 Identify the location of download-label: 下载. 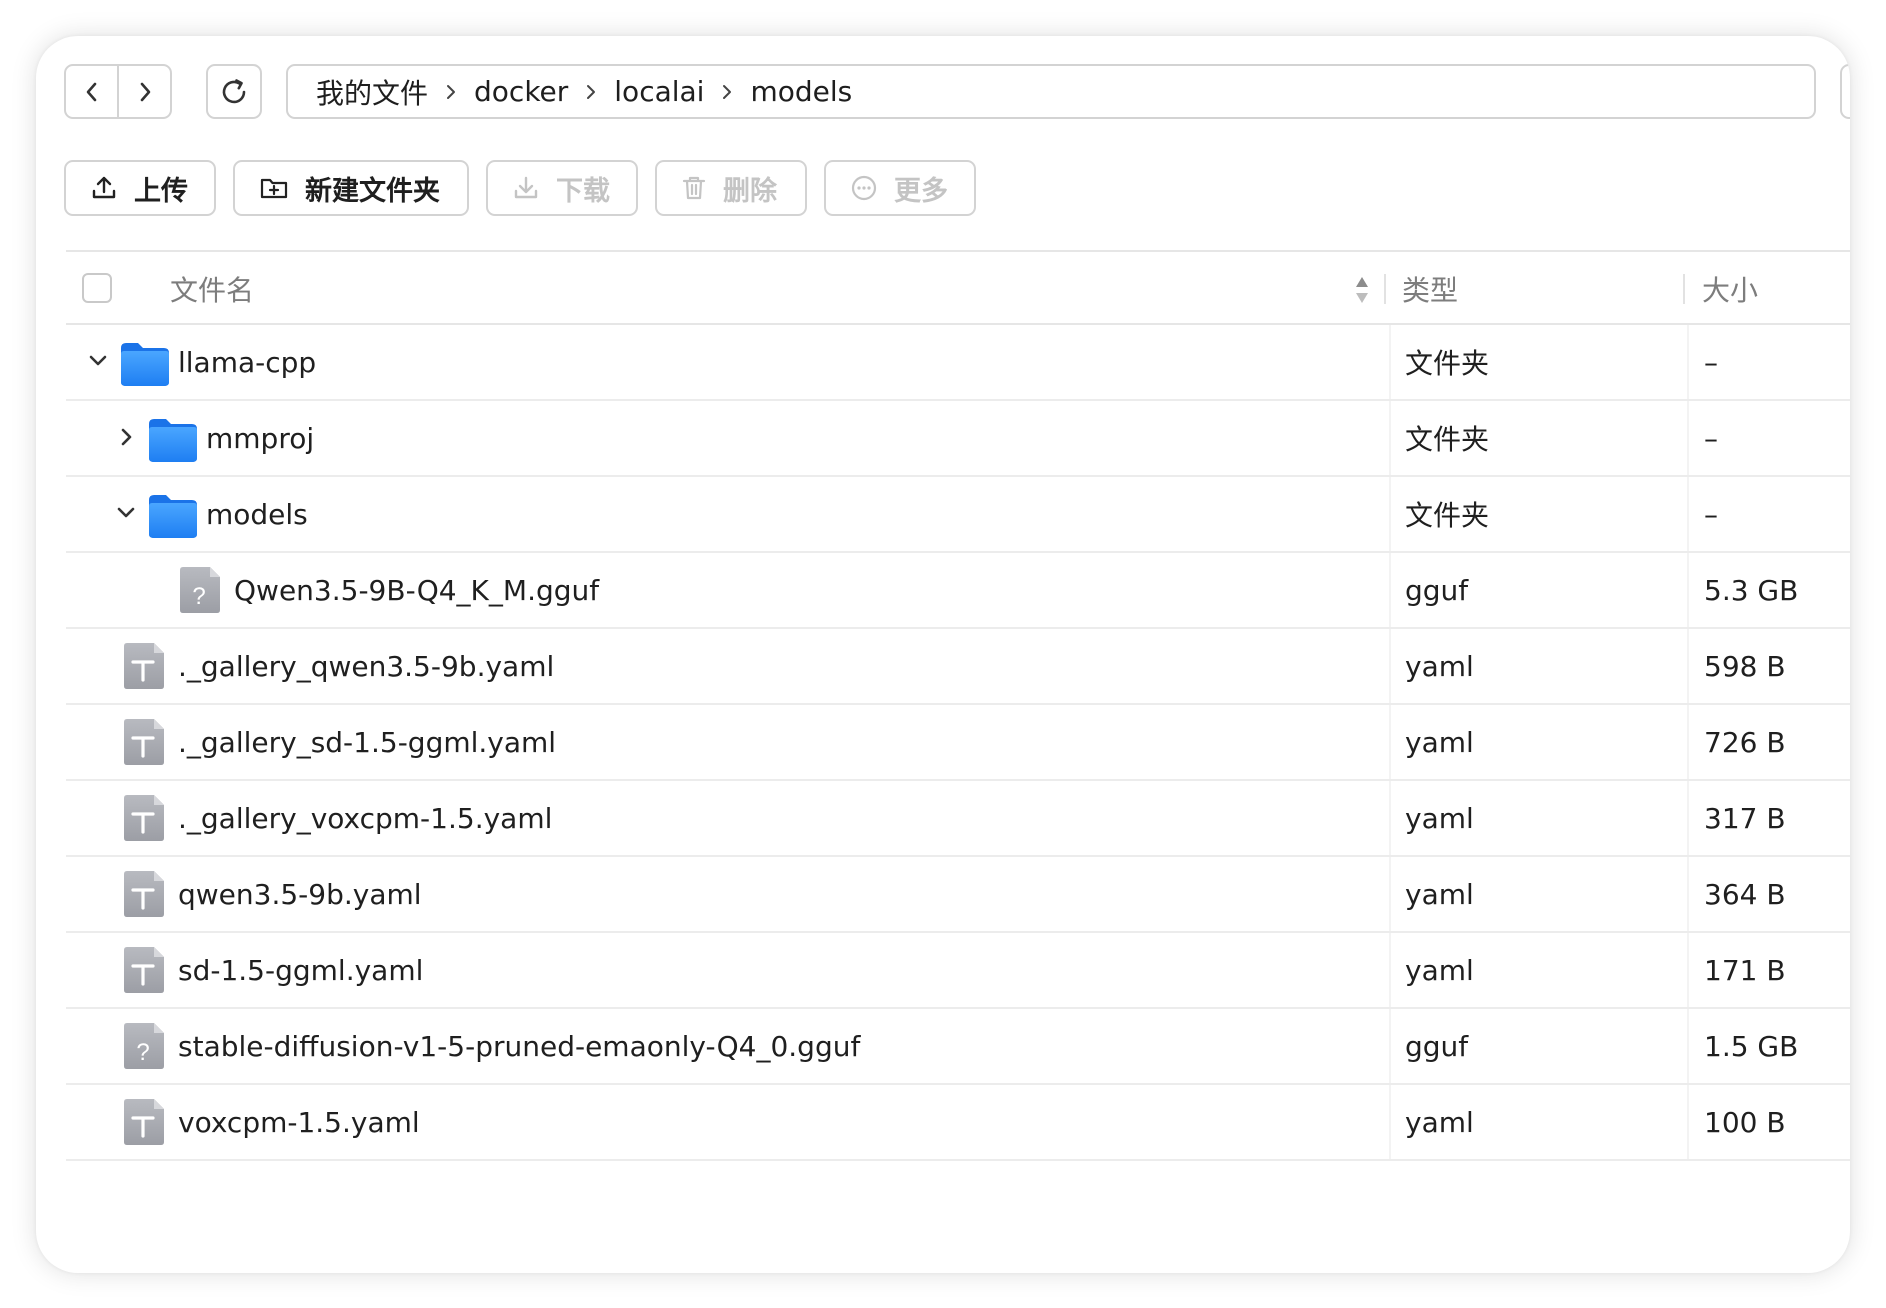
(583, 191).